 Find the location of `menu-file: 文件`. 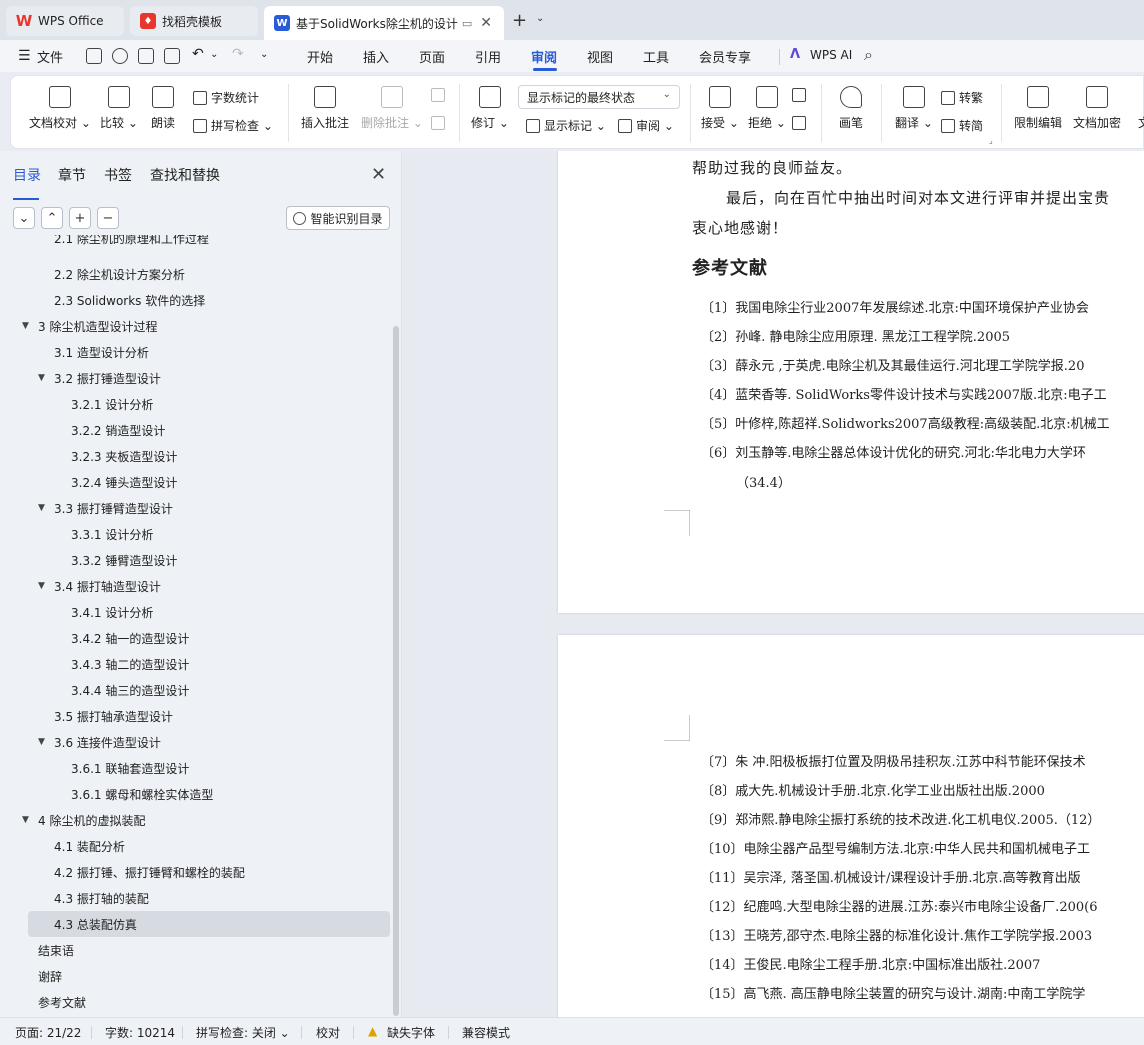

menu-file: 文件 is located at coordinates (50, 56).